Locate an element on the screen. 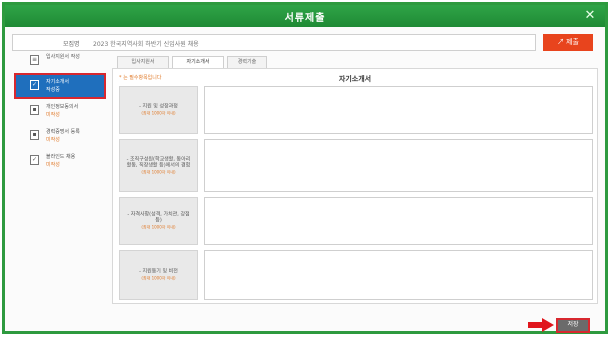 The image size is (612, 337). sidebar-item-consent: ▪ 개인정보동의서 미작성 is located at coordinates (60, 111).